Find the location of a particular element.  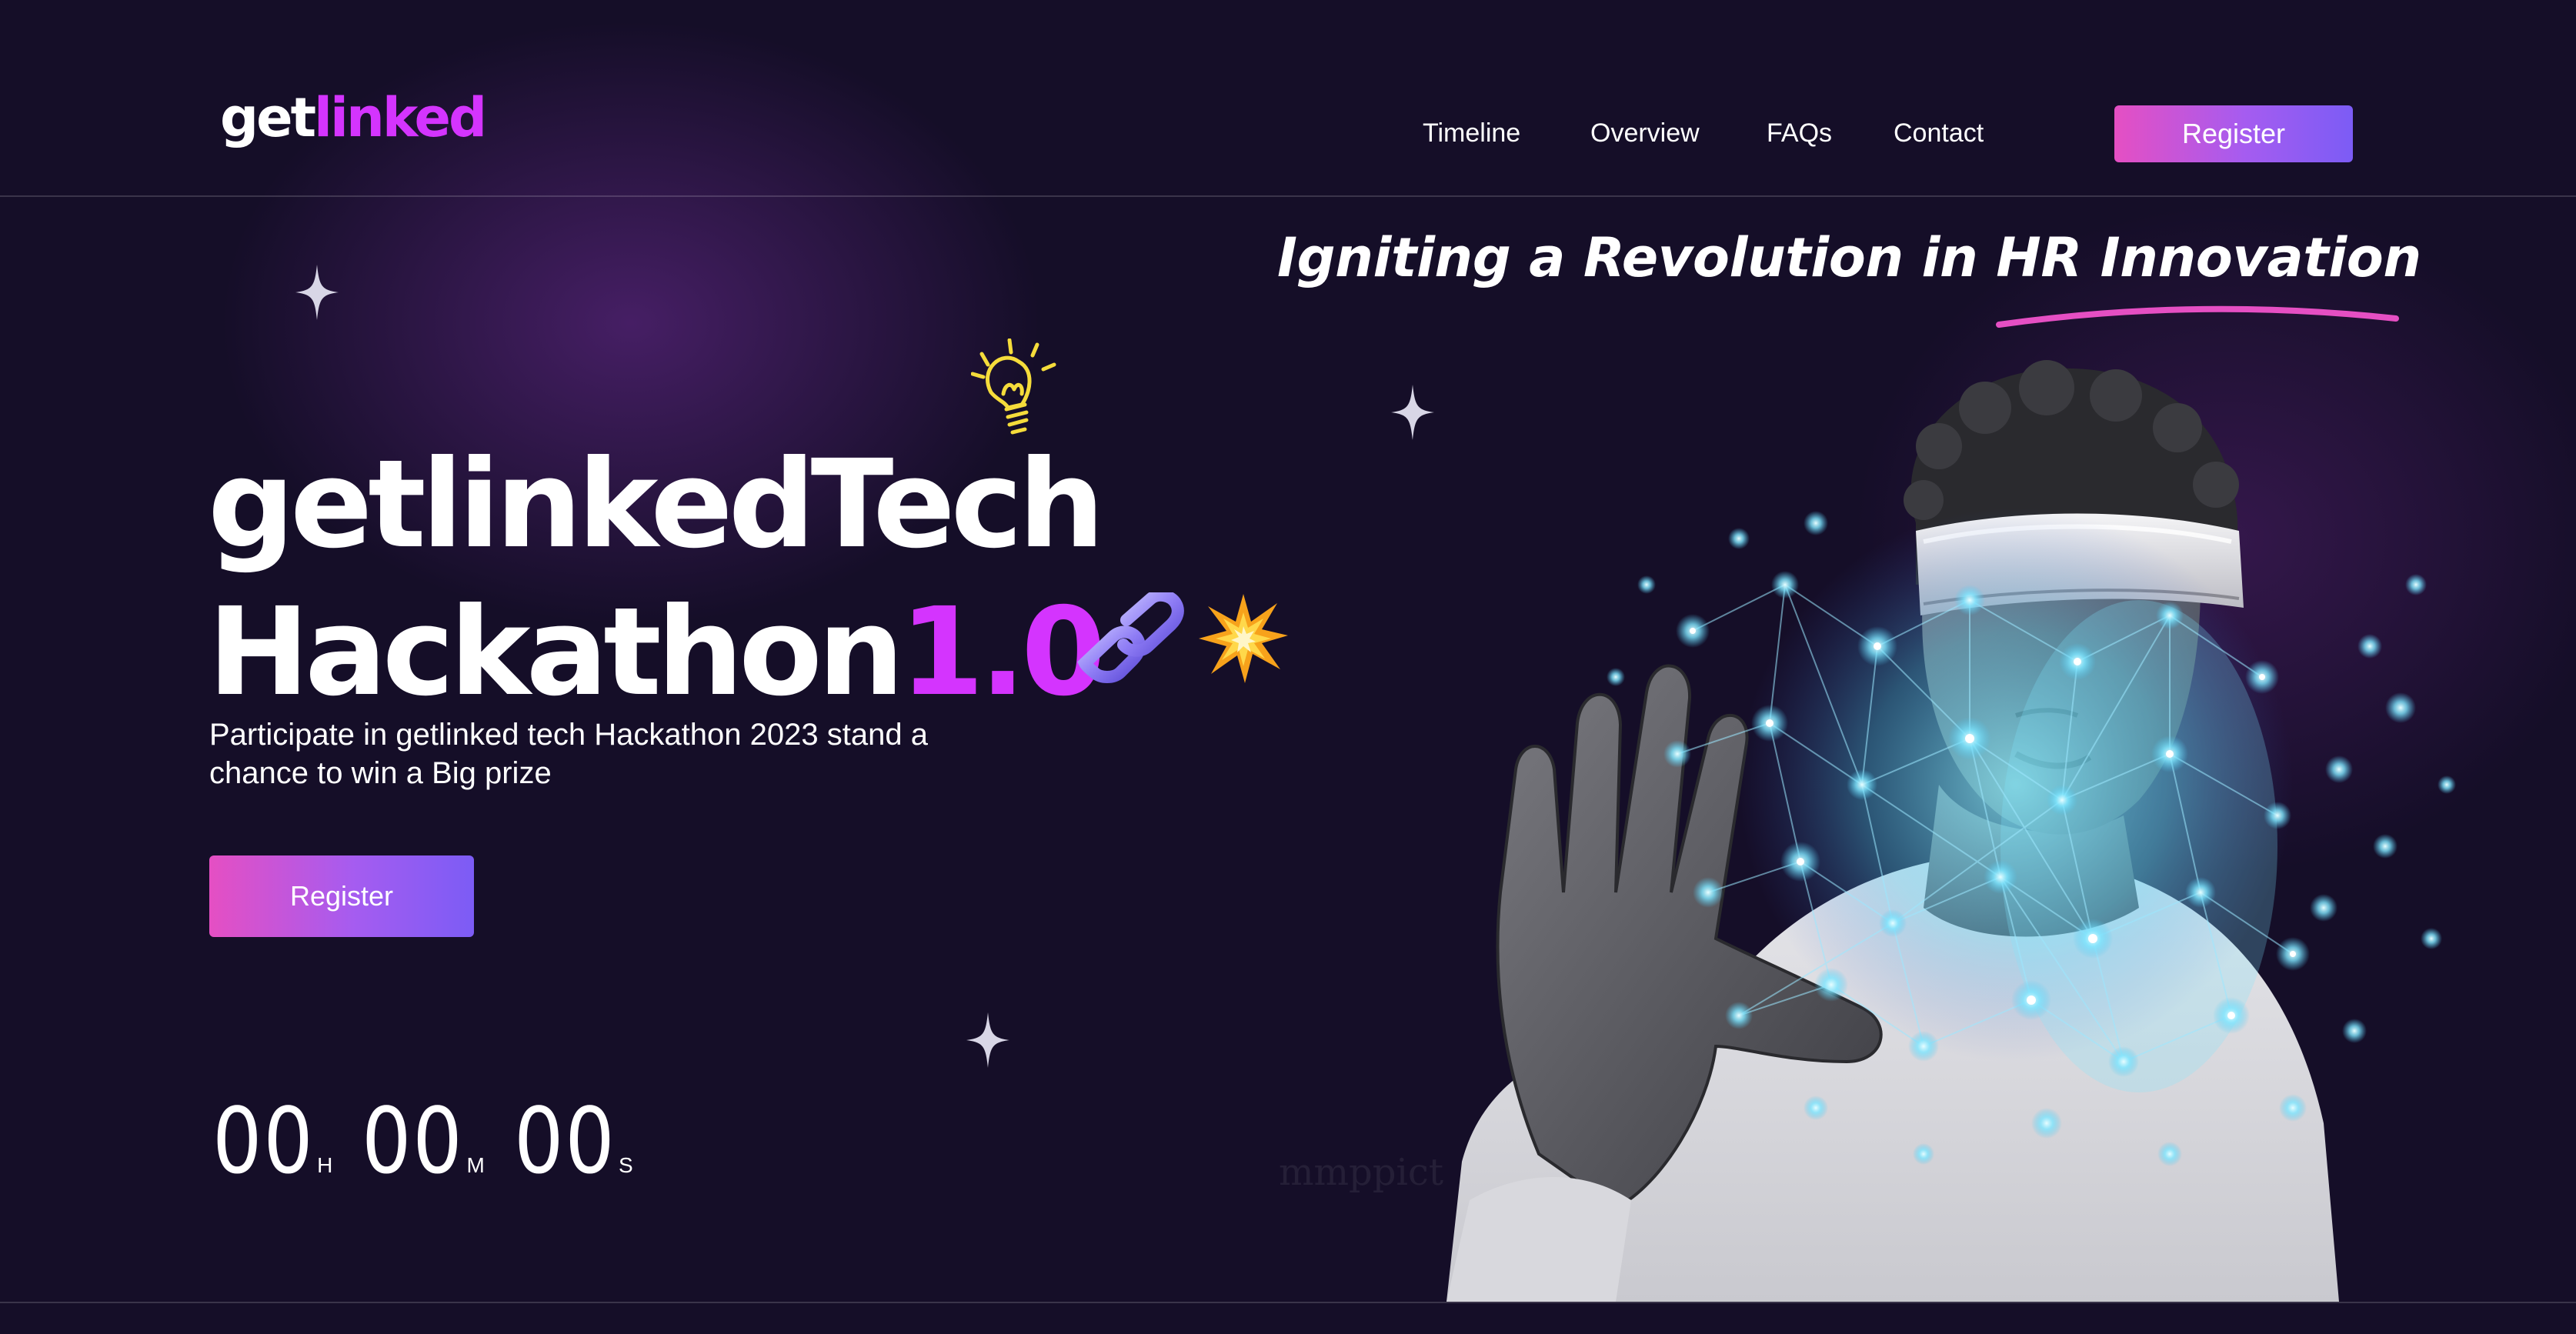

hero-title-line-1: getlinkedTech is located at coordinates (657, 505).